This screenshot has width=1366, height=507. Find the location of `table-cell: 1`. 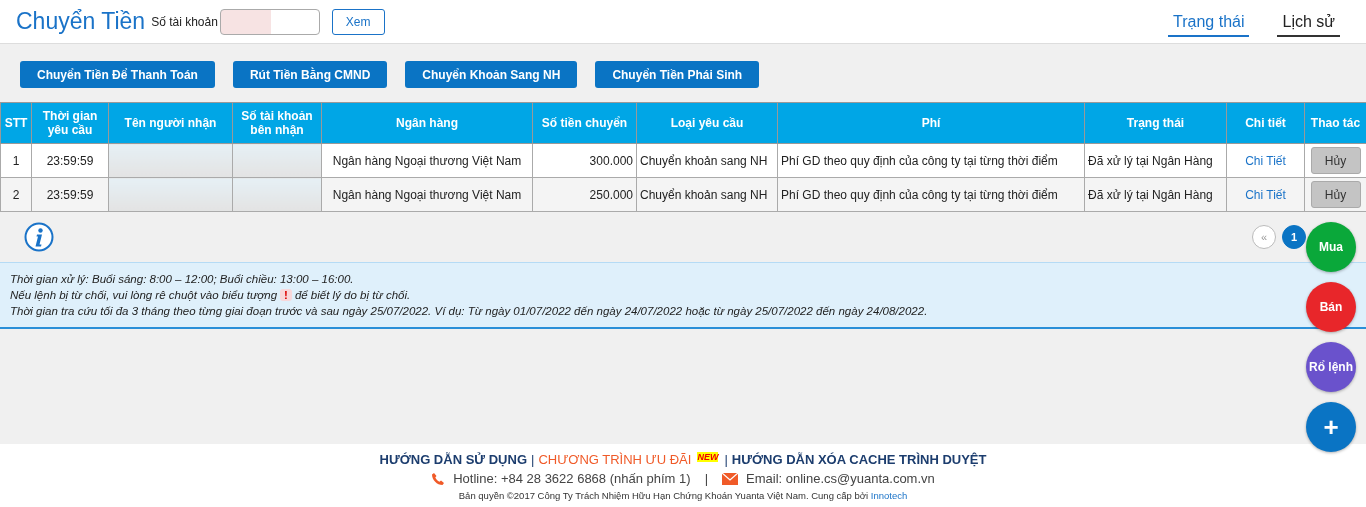

table-cell: 1 is located at coordinates (16, 160).